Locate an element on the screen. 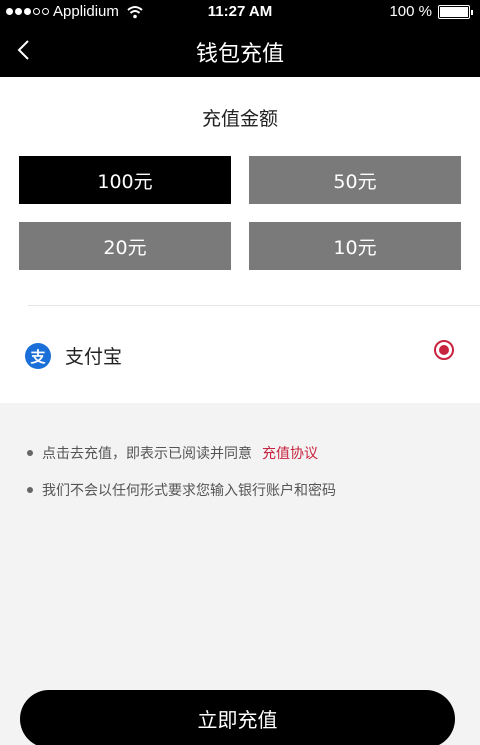 The image size is (480, 745). agreement-note: 点击去充值，即表示已阅读并同意 充值协议 is located at coordinates (172, 453).